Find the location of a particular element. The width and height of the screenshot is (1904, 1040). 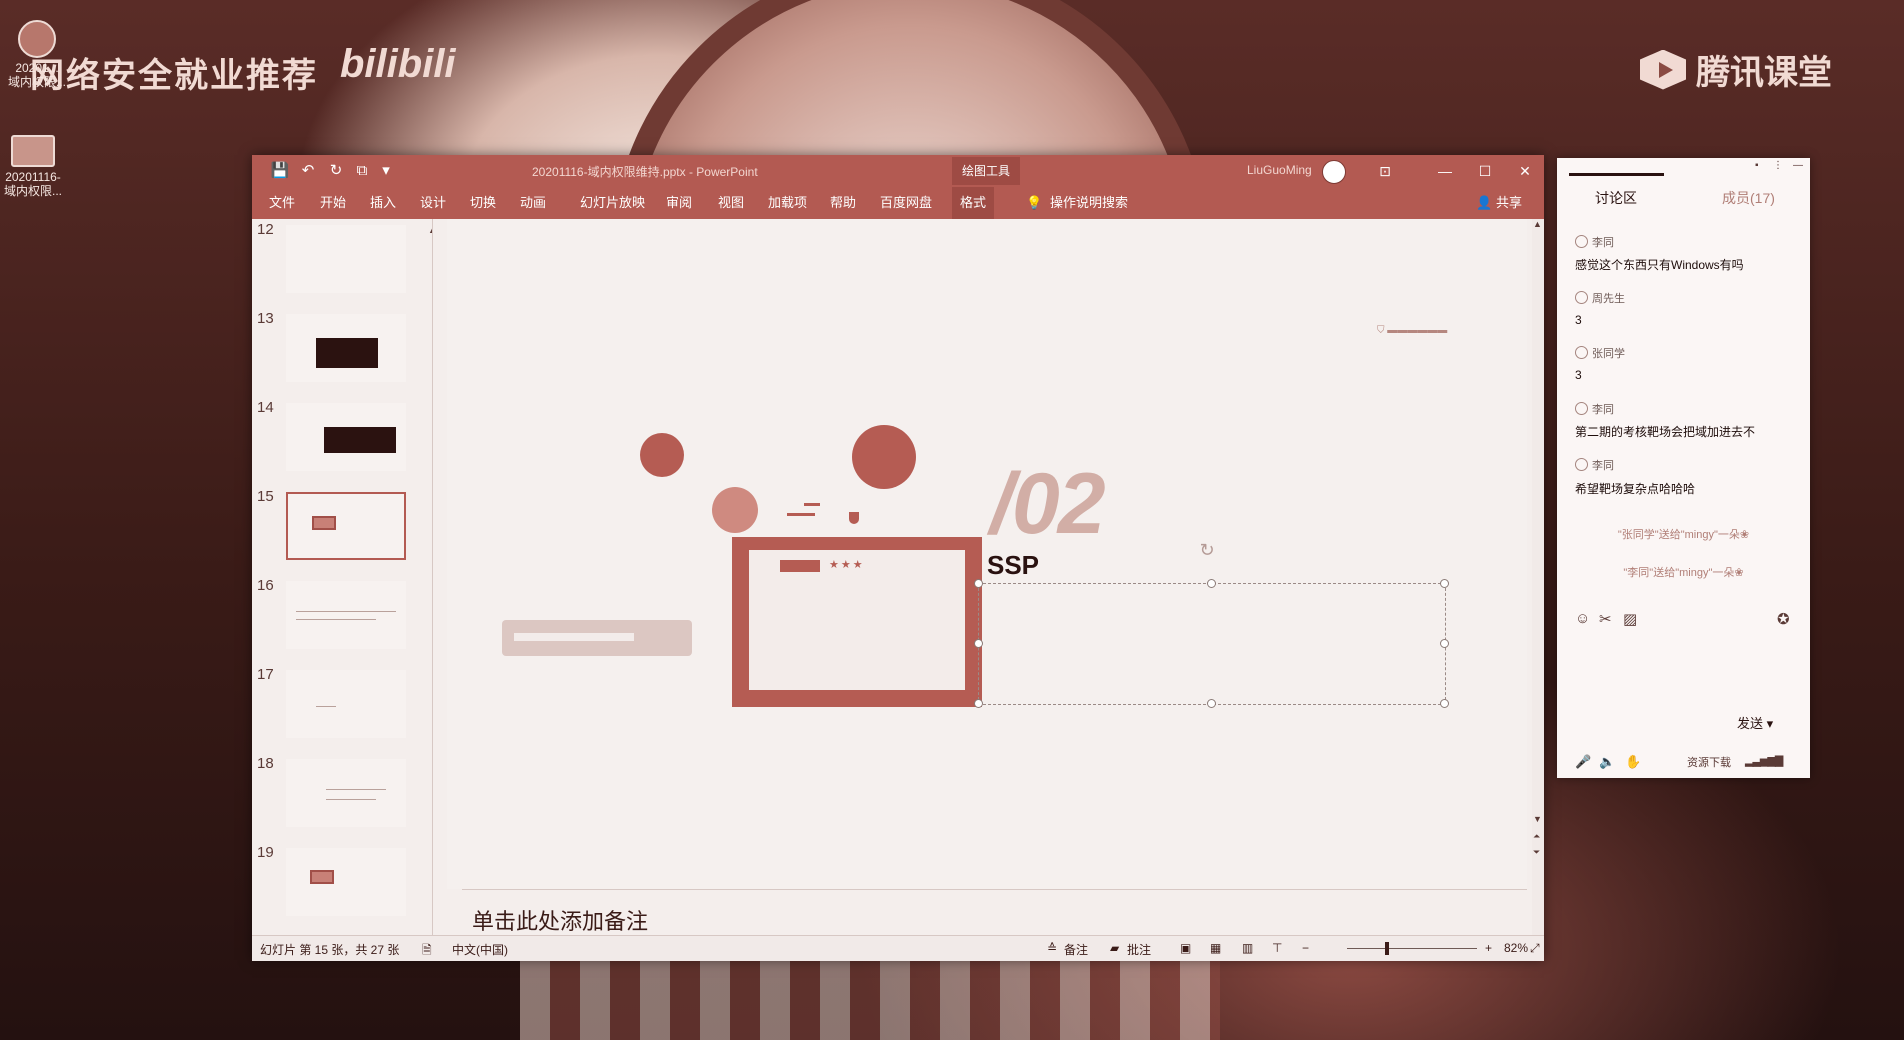

thumbnail-slide-19: 19 is located at coordinates (339, 884).